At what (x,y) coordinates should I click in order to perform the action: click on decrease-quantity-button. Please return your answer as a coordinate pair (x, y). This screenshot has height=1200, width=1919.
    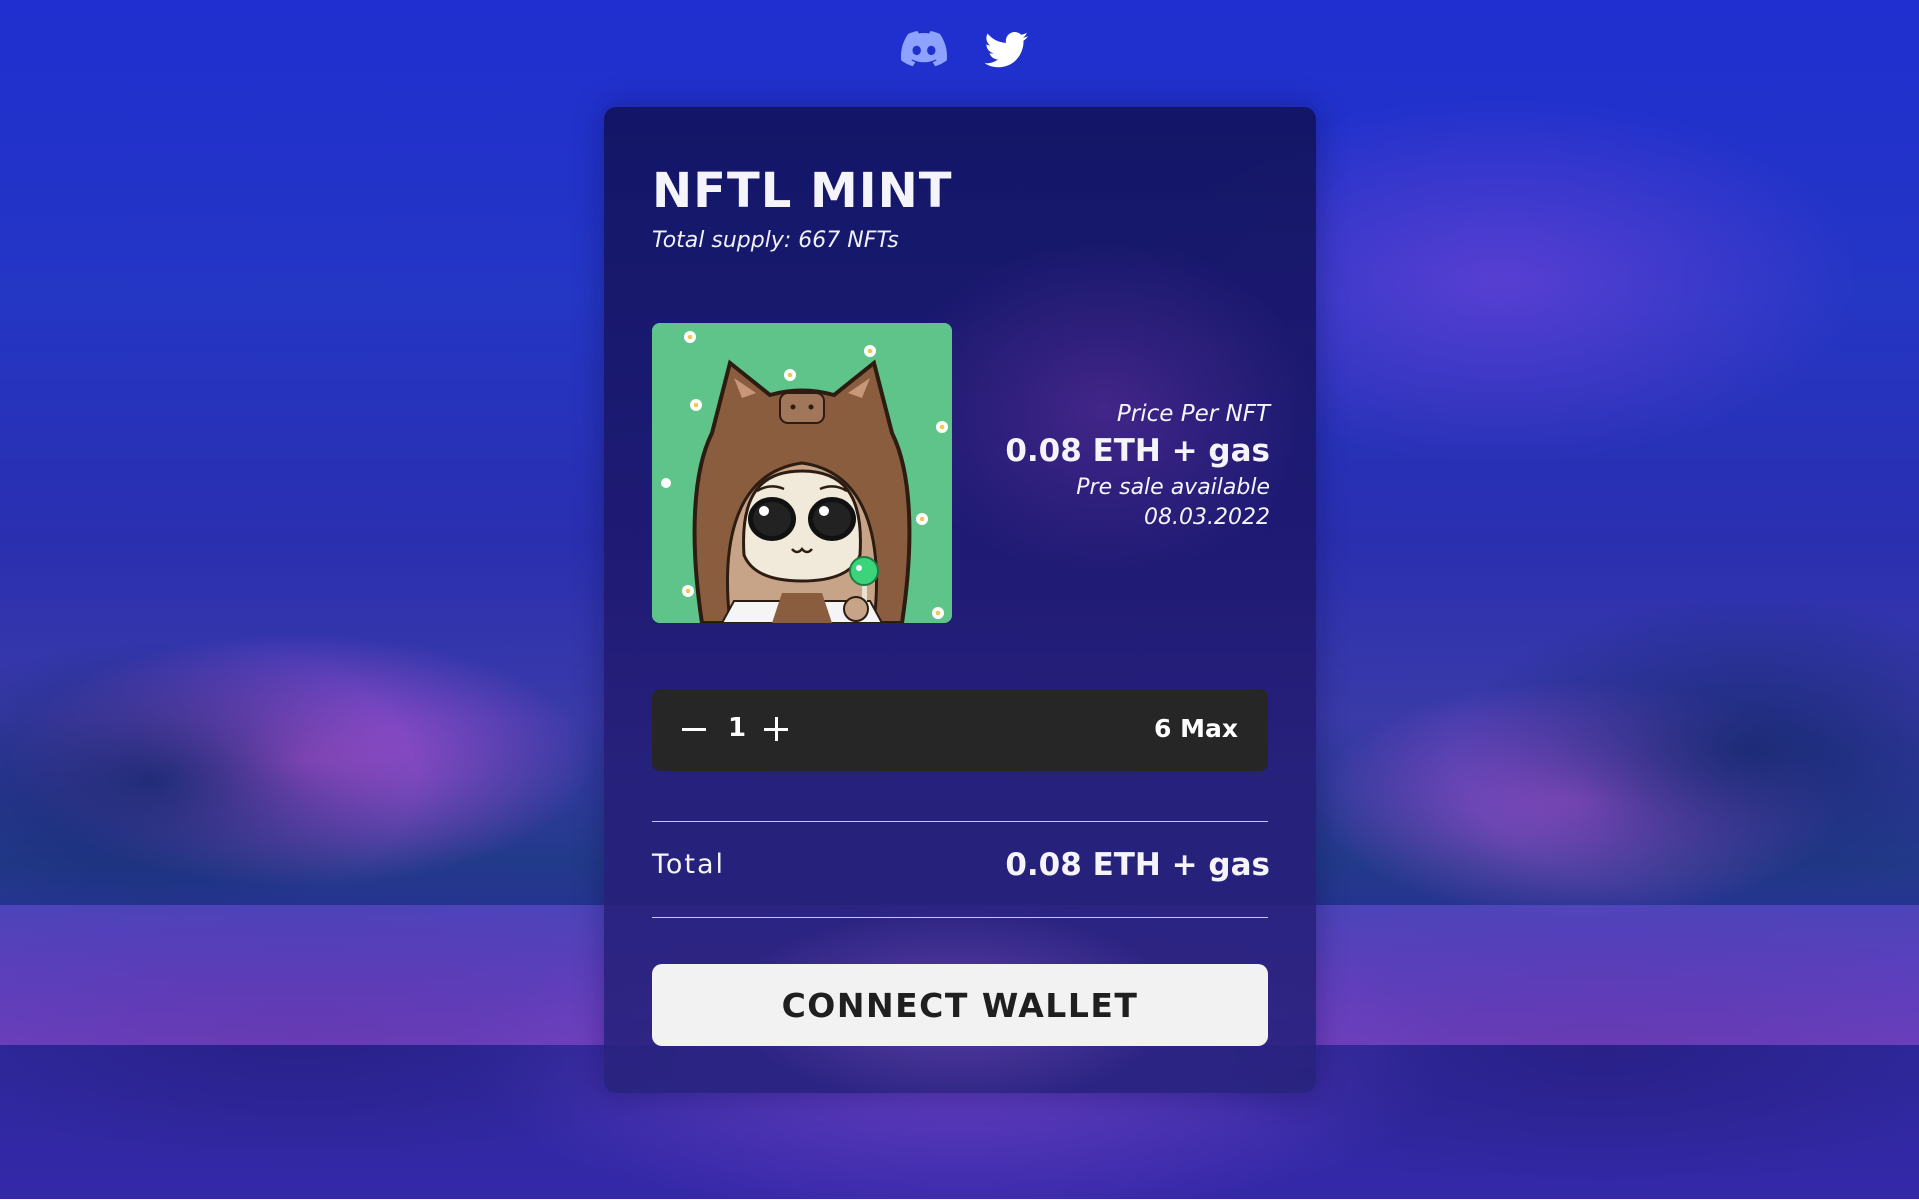
    Looking at the image, I should click on (694, 729).